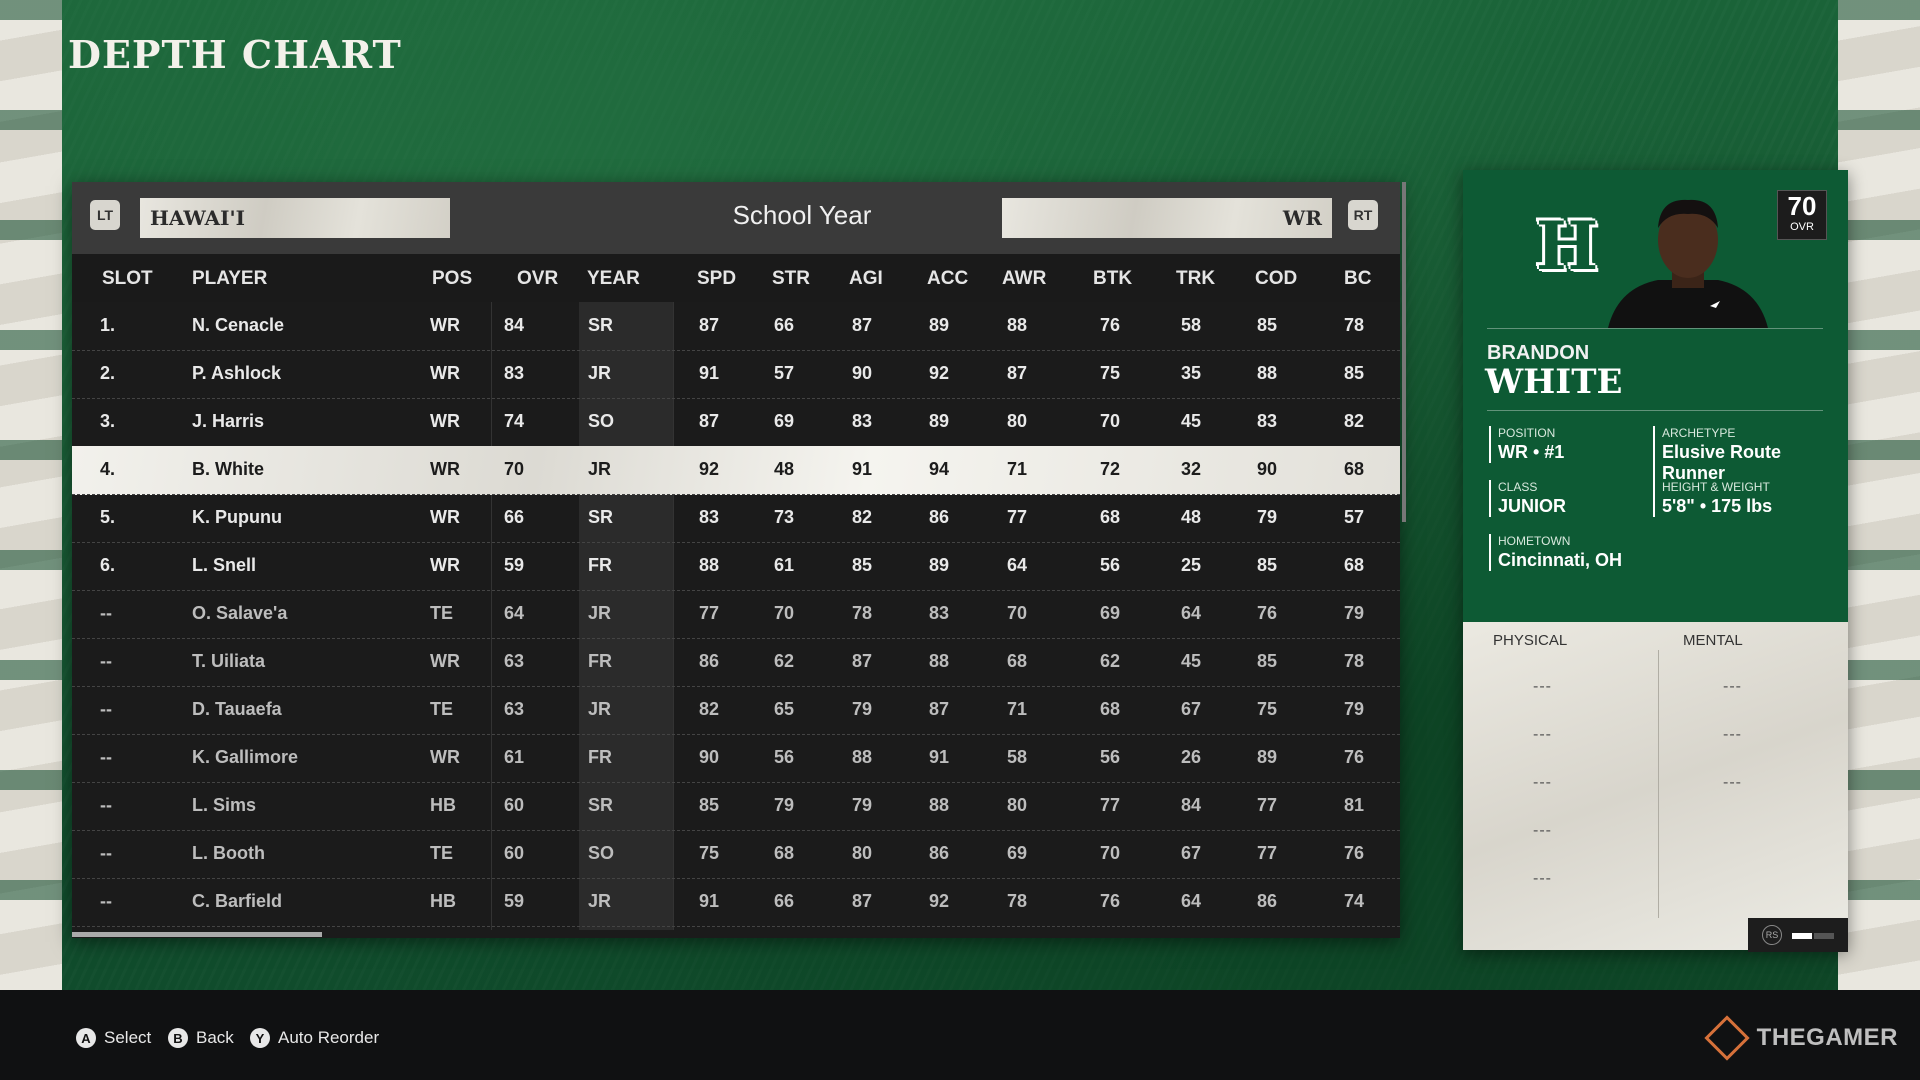  I want to click on lt-button: LT, so click(105, 215).